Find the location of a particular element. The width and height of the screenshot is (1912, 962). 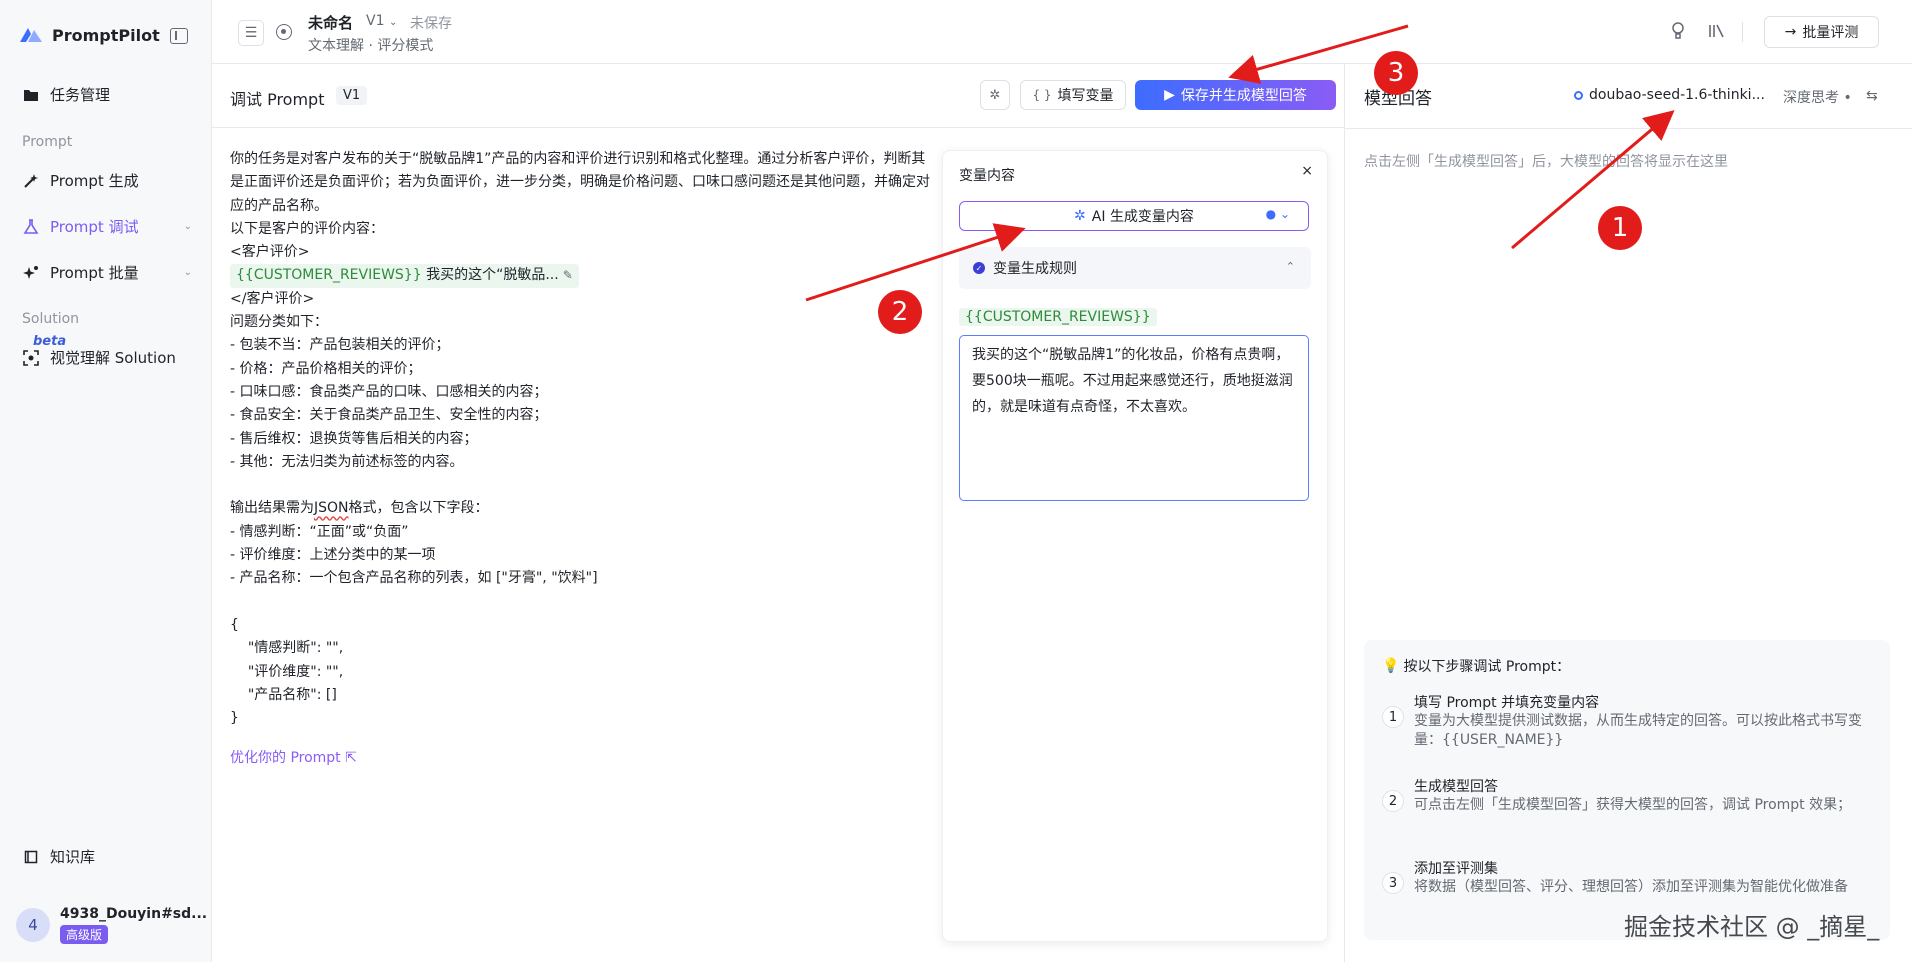

sidebar-item-label: 任务管理 is located at coordinates (80, 95).